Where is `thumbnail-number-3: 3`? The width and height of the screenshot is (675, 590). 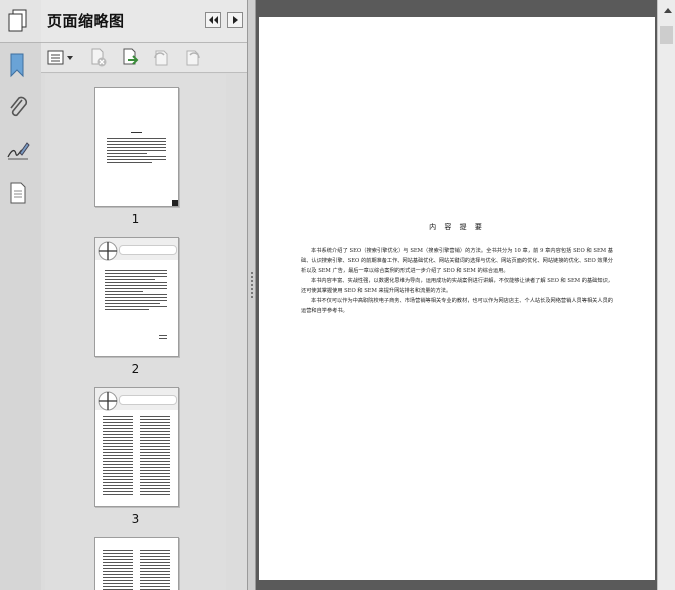
thumbnail-number-3: 3 is located at coordinates (135, 519).